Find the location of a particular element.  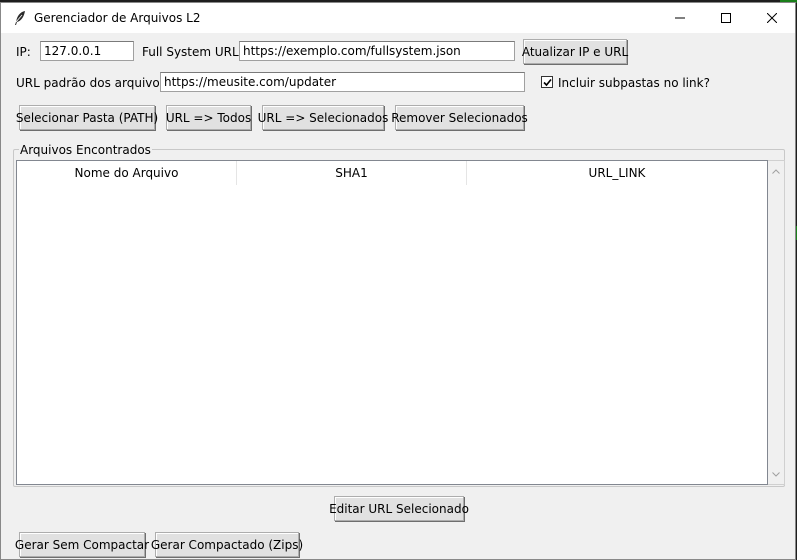

chevron-up-icon is located at coordinates (776, 171).